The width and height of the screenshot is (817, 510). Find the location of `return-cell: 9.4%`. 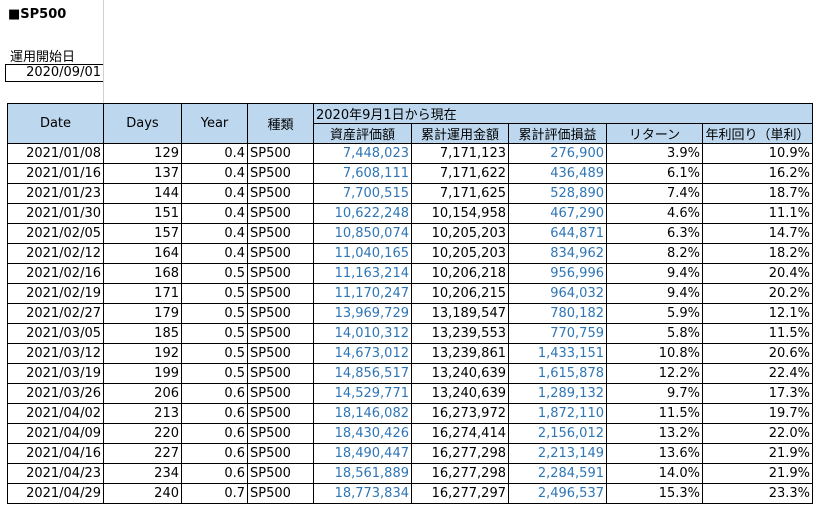

return-cell: 9.4% is located at coordinates (654, 293).